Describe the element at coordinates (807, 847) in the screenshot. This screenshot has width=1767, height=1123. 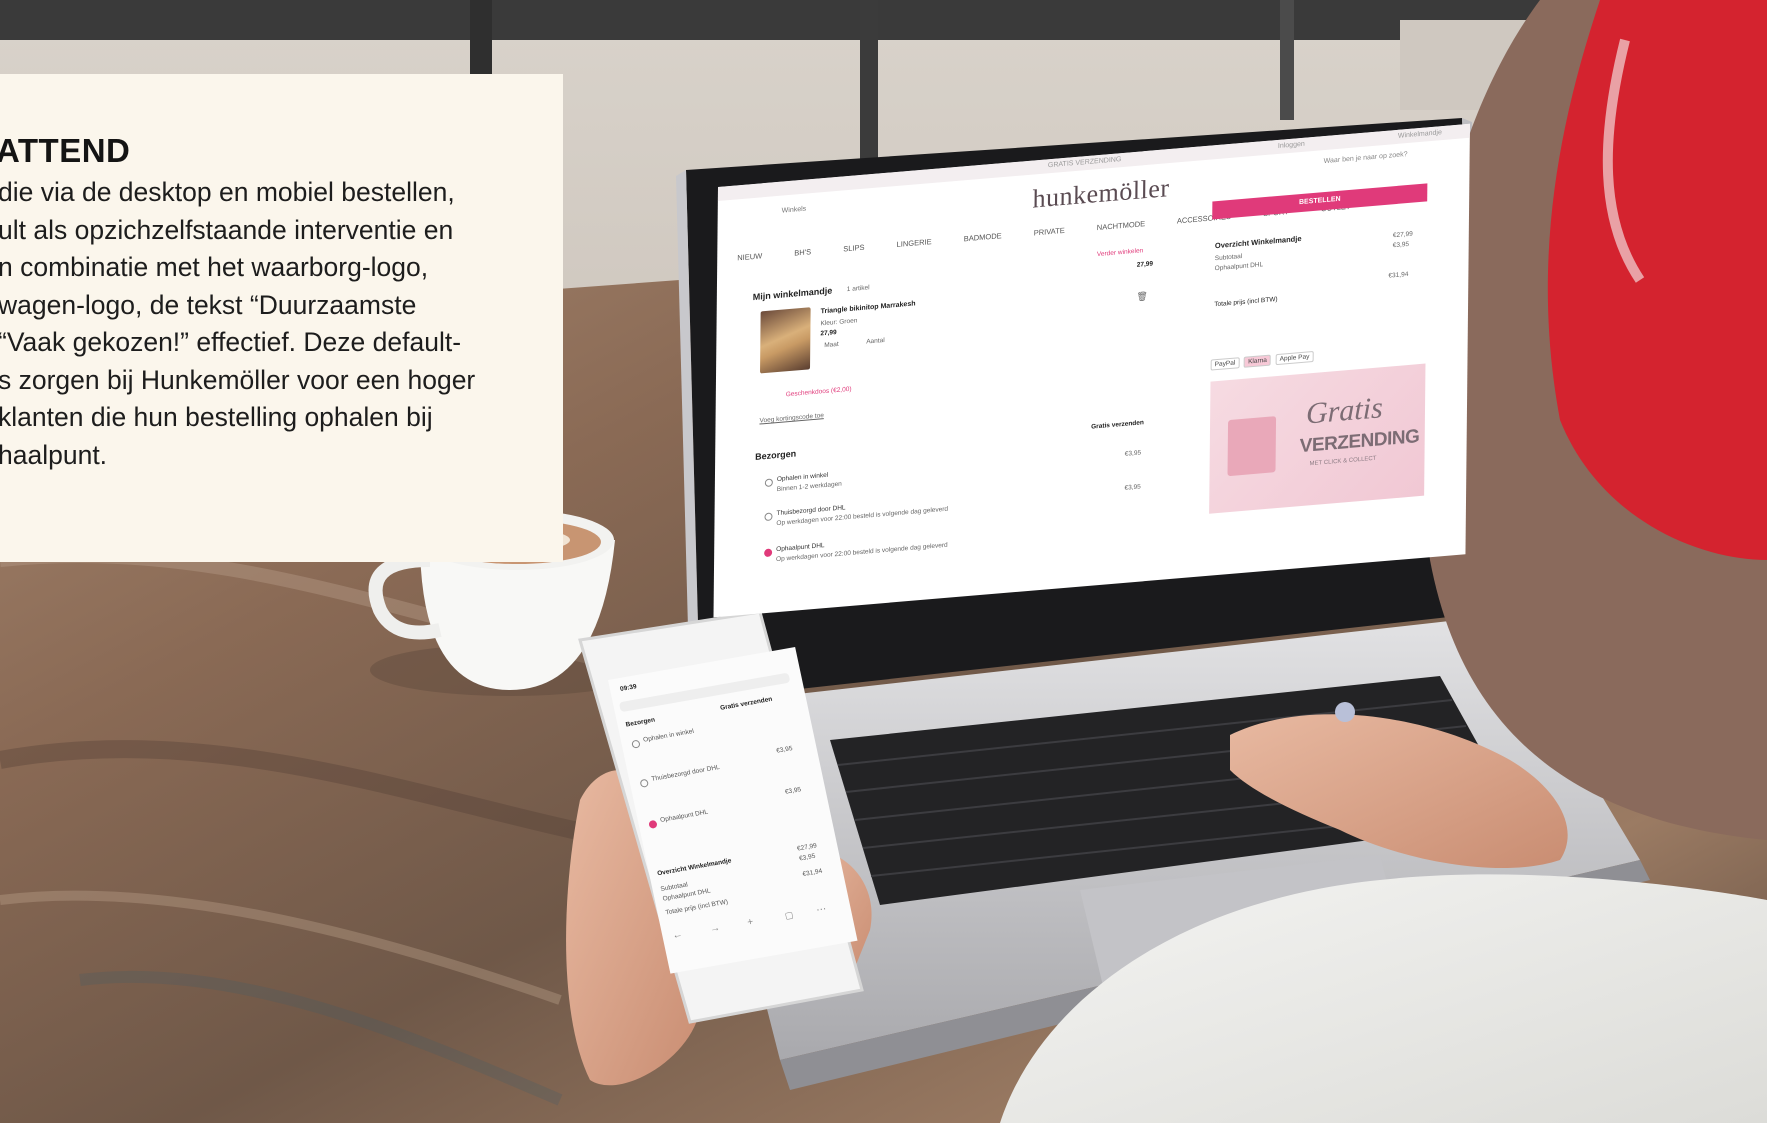
I see `phone-subtotal: €27,99` at that location.